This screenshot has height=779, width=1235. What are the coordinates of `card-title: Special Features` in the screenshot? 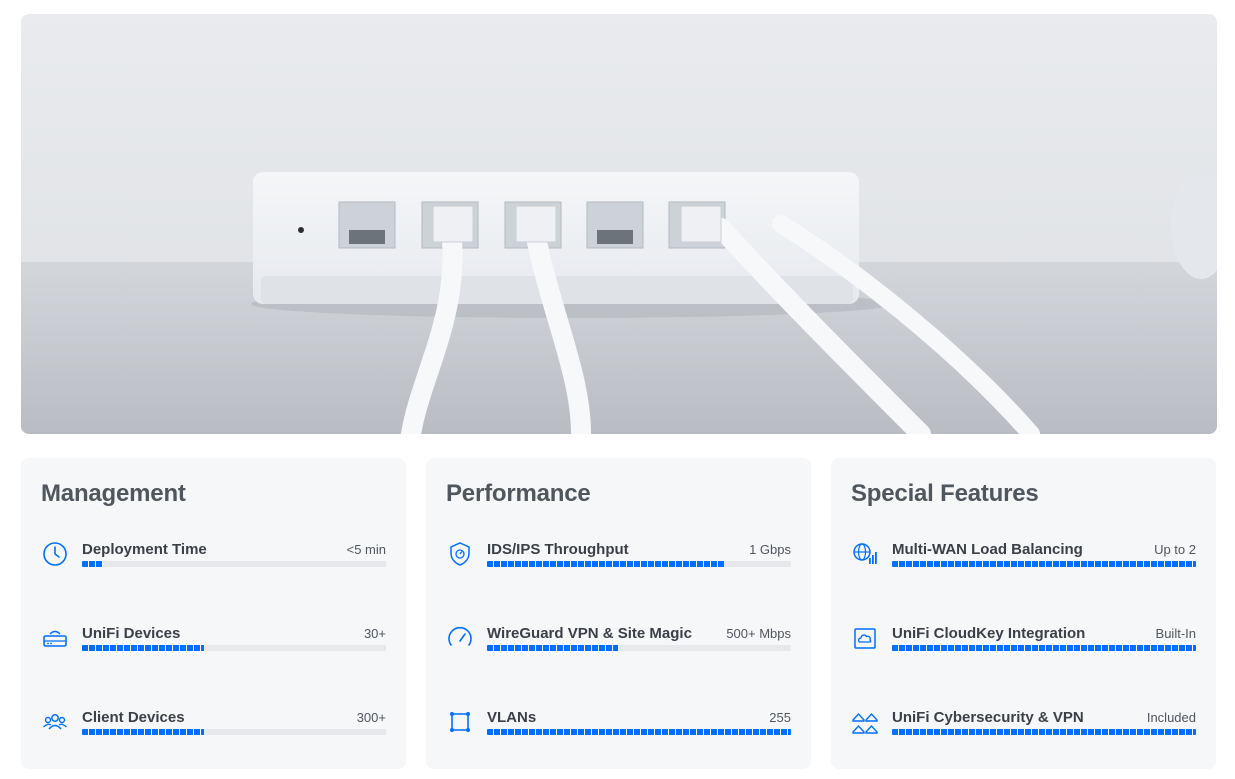 It's located at (945, 493).